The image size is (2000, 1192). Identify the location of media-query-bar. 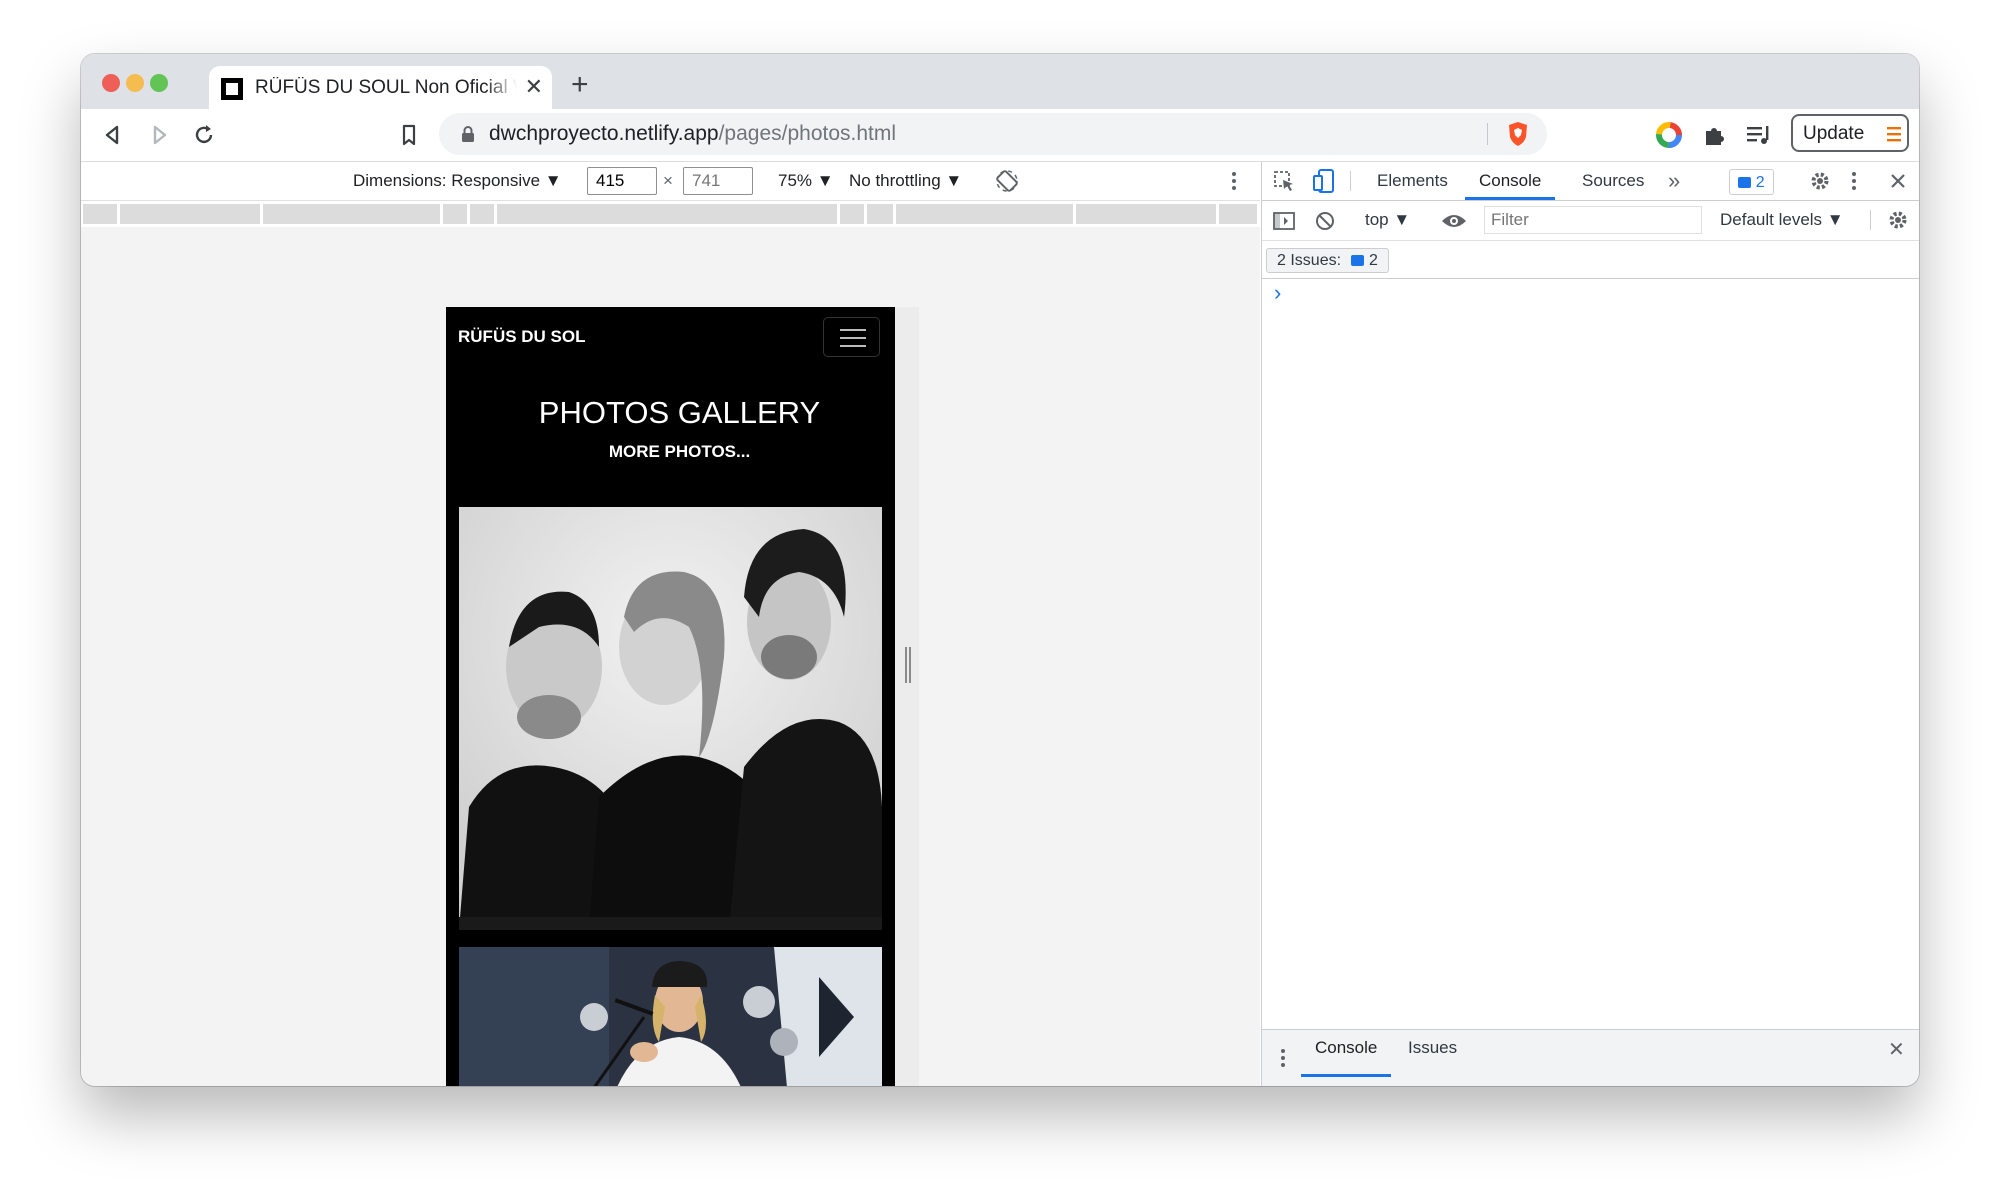
(670, 214).